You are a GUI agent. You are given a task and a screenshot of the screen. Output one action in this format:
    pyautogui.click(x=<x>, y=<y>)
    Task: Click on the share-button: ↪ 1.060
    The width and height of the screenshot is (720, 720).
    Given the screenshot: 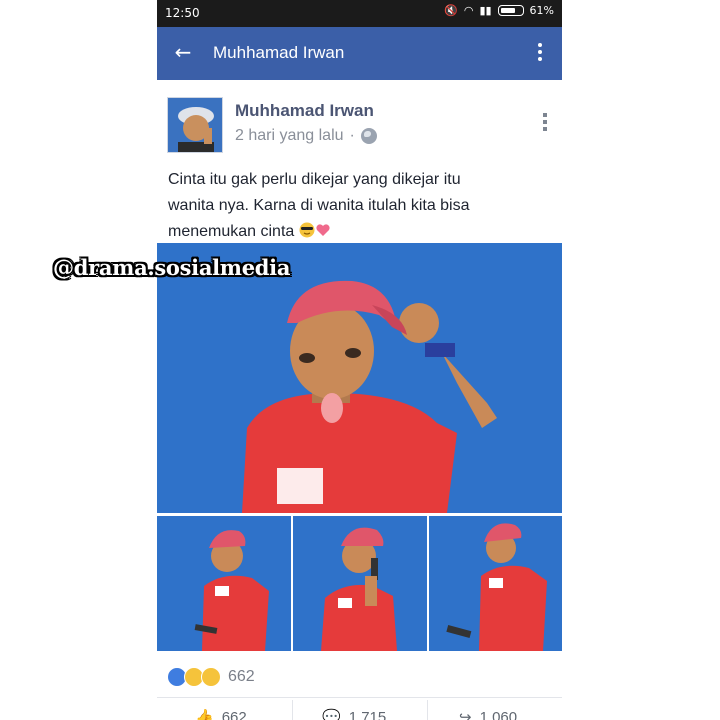 What is the action you would take?
    pyautogui.click(x=488, y=714)
    